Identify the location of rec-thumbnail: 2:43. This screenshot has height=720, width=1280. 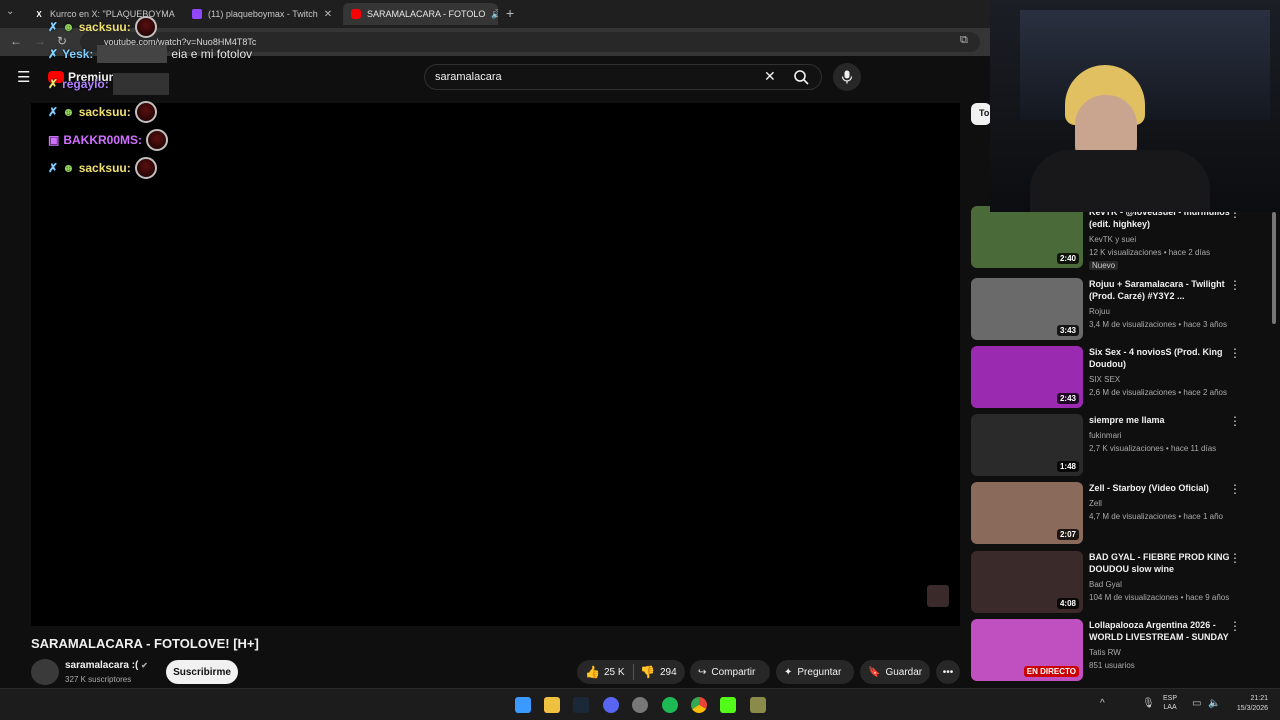
(1027, 377).